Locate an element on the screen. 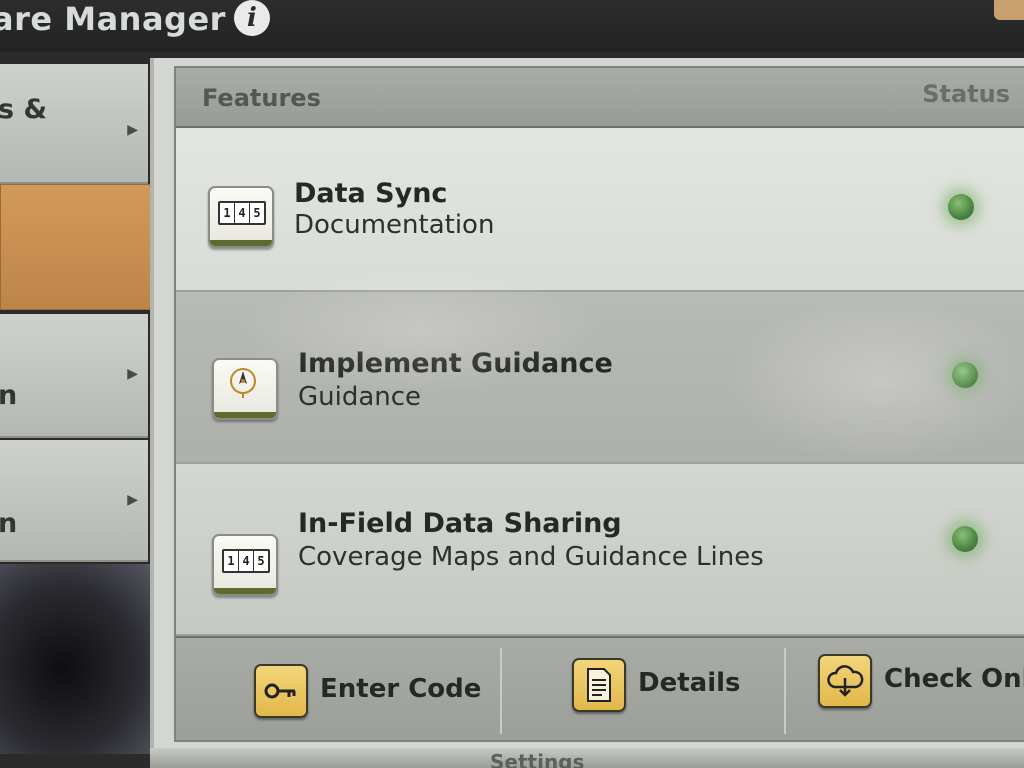  check-online-button: Check Onli is located at coordinates (921, 680).